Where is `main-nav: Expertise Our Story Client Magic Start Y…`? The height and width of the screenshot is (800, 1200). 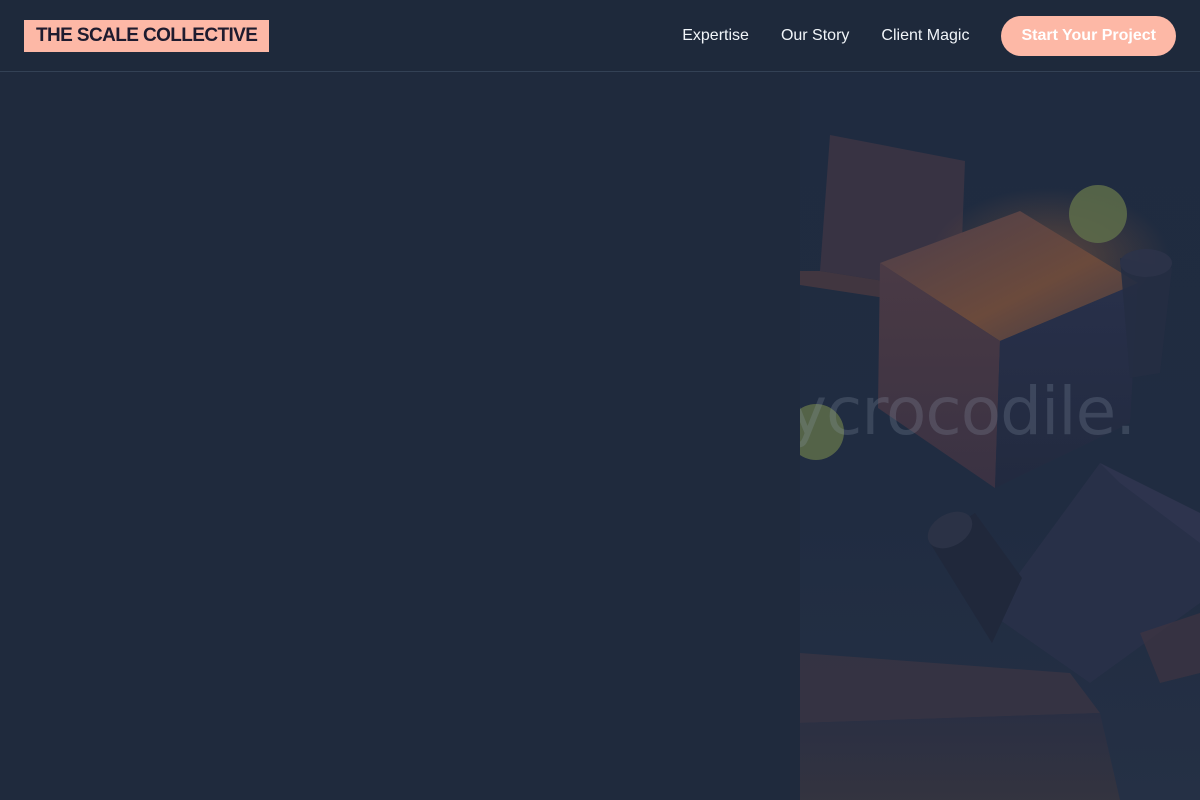
main-nav: Expertise Our Story Client Magic Start Y… is located at coordinates (929, 36).